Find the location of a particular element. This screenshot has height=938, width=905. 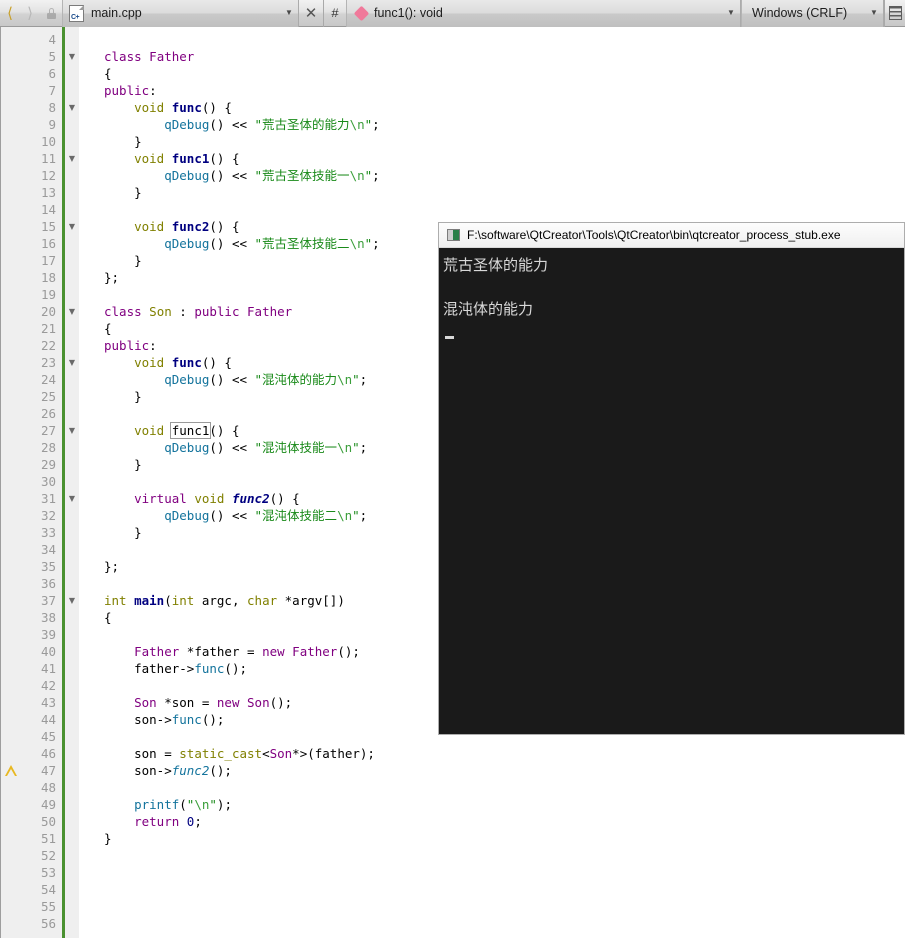

code-line: qDebug() << "荒古圣体技能一\n"; is located at coordinates (241, 175).